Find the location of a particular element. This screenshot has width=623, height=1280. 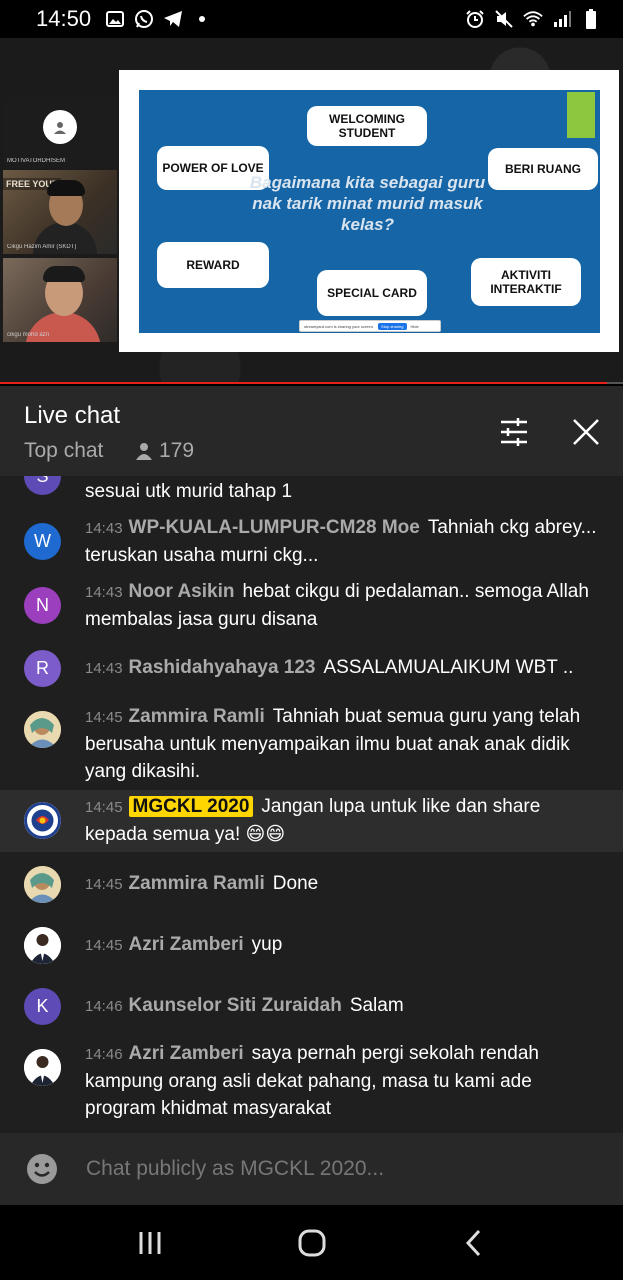

message-text: sesuai utk murid tahap 1 is located at coordinates (189, 491).